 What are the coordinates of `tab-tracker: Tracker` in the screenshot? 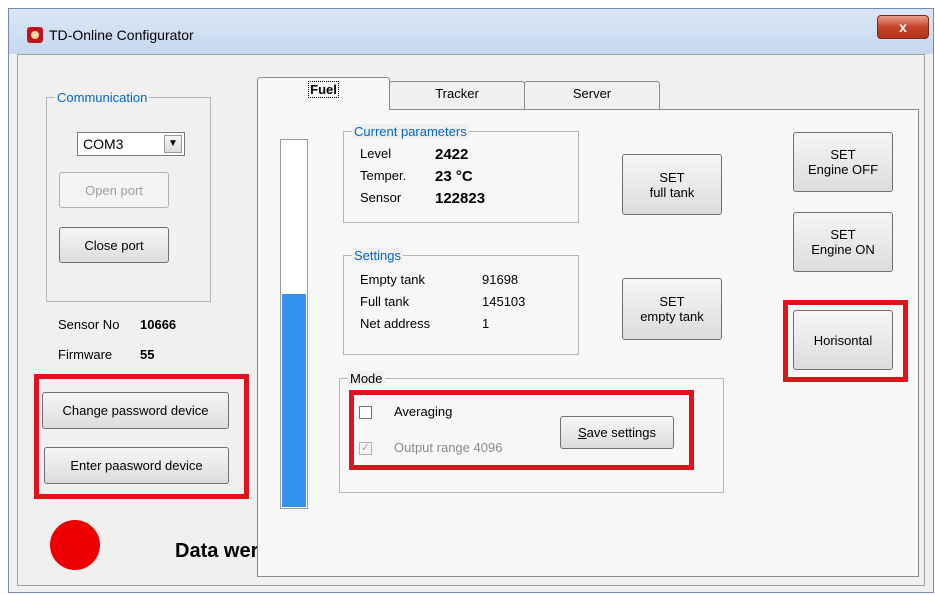 It's located at (457, 95).